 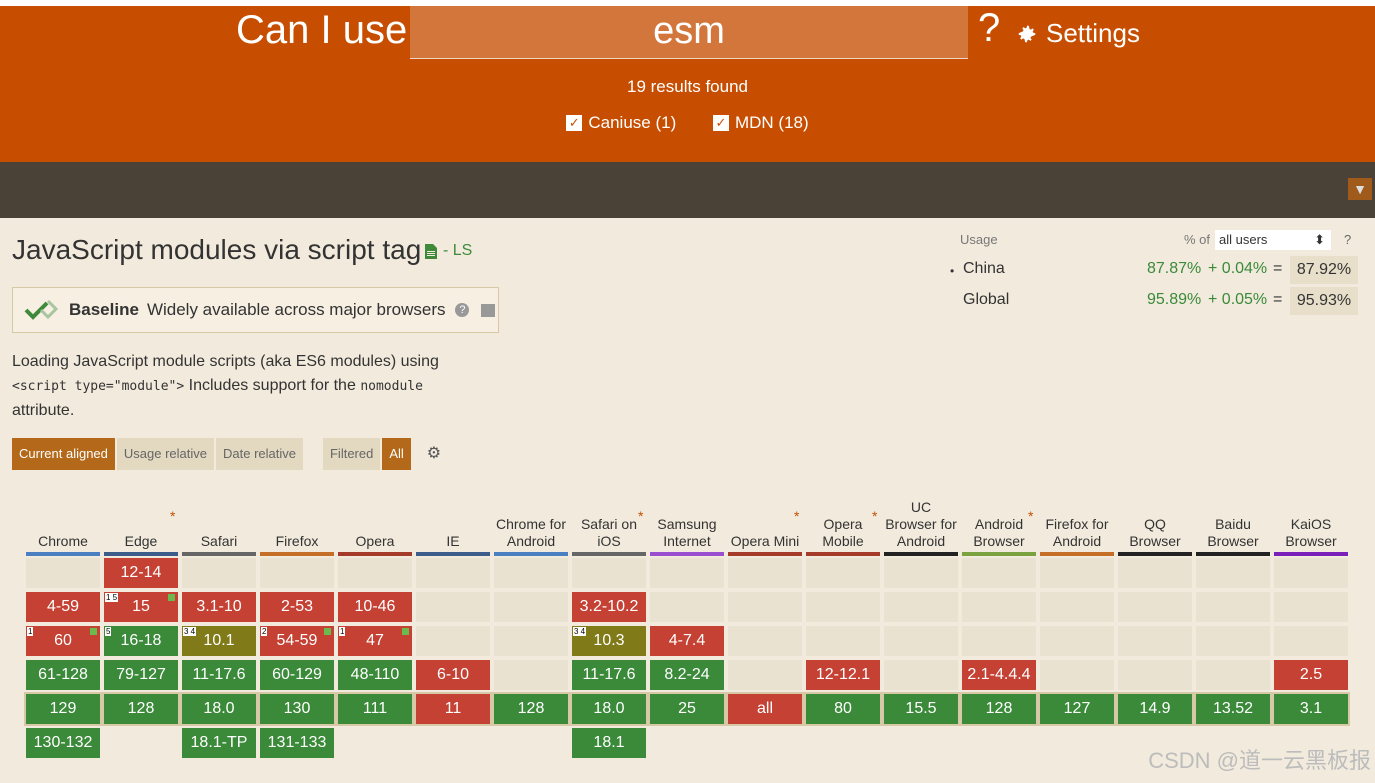 What do you see at coordinates (321, 30) in the screenshot?
I see `brand-logo: Can I use` at bounding box center [321, 30].